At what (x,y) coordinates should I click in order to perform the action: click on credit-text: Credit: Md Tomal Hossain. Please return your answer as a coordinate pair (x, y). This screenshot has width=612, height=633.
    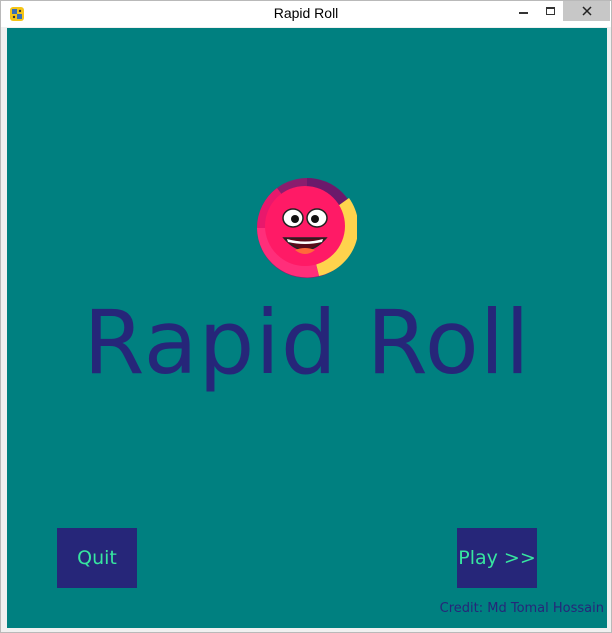
    Looking at the image, I should click on (521, 608).